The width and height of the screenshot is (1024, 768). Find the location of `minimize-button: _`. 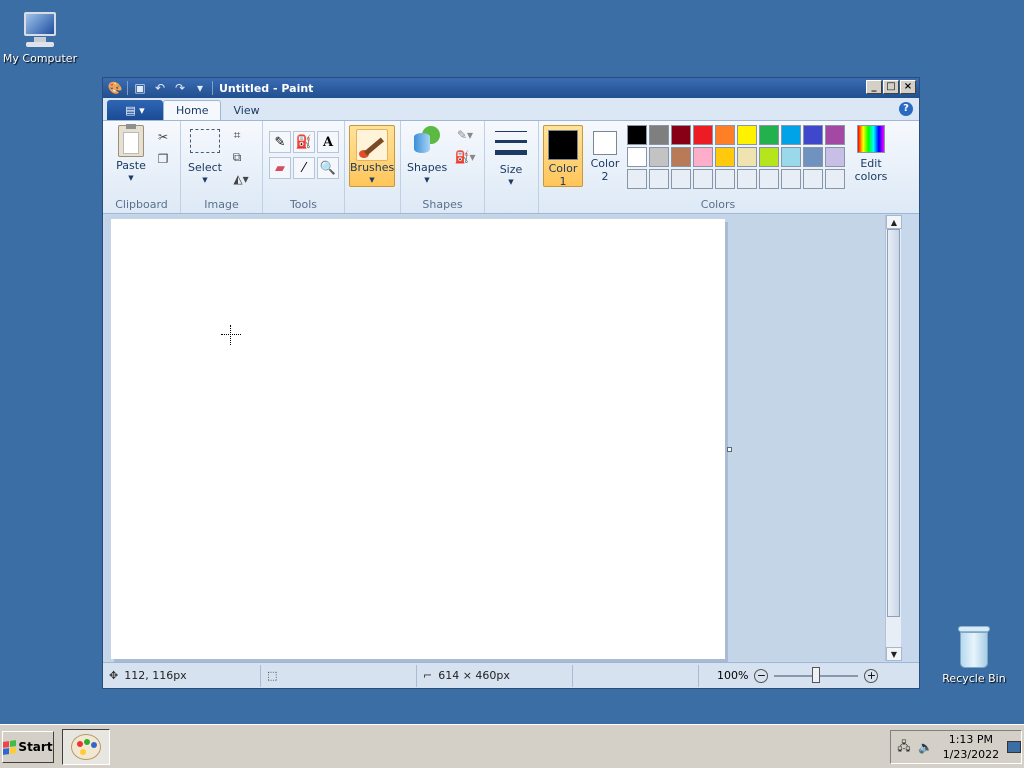

minimize-button: _ is located at coordinates (874, 87).